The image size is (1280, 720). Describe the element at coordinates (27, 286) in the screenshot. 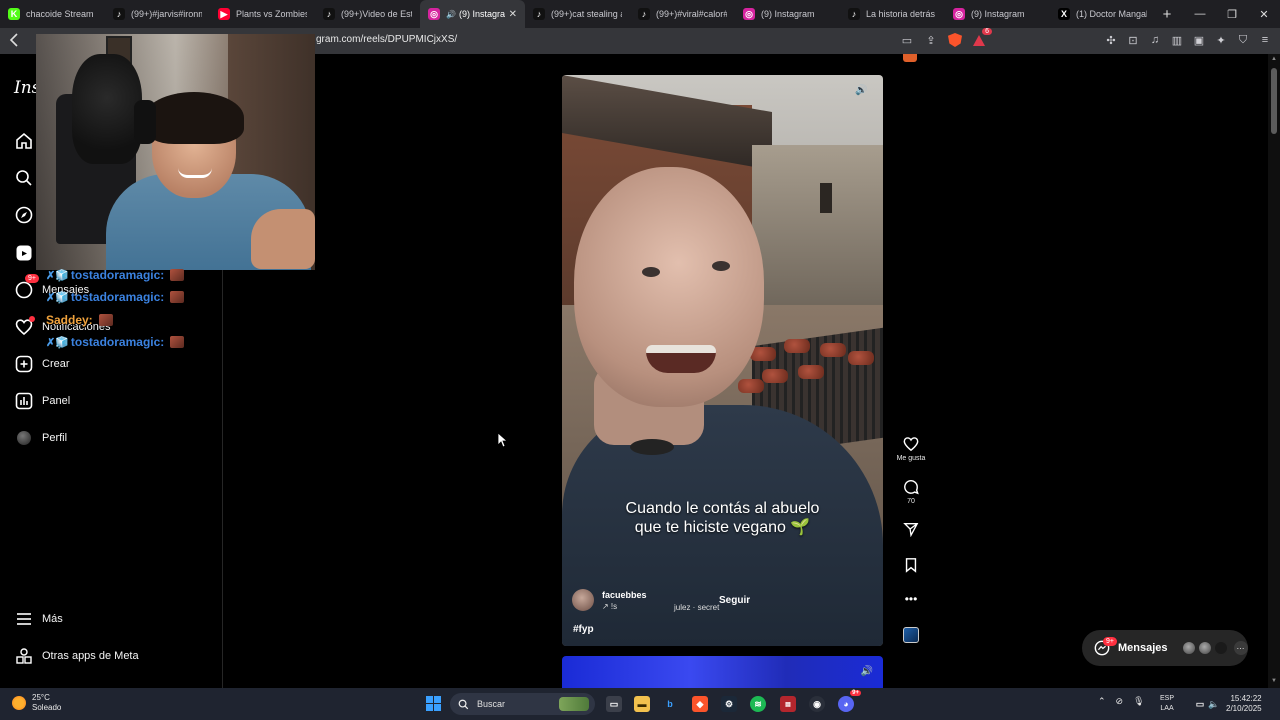

I see `messenger-icon: 9+` at that location.